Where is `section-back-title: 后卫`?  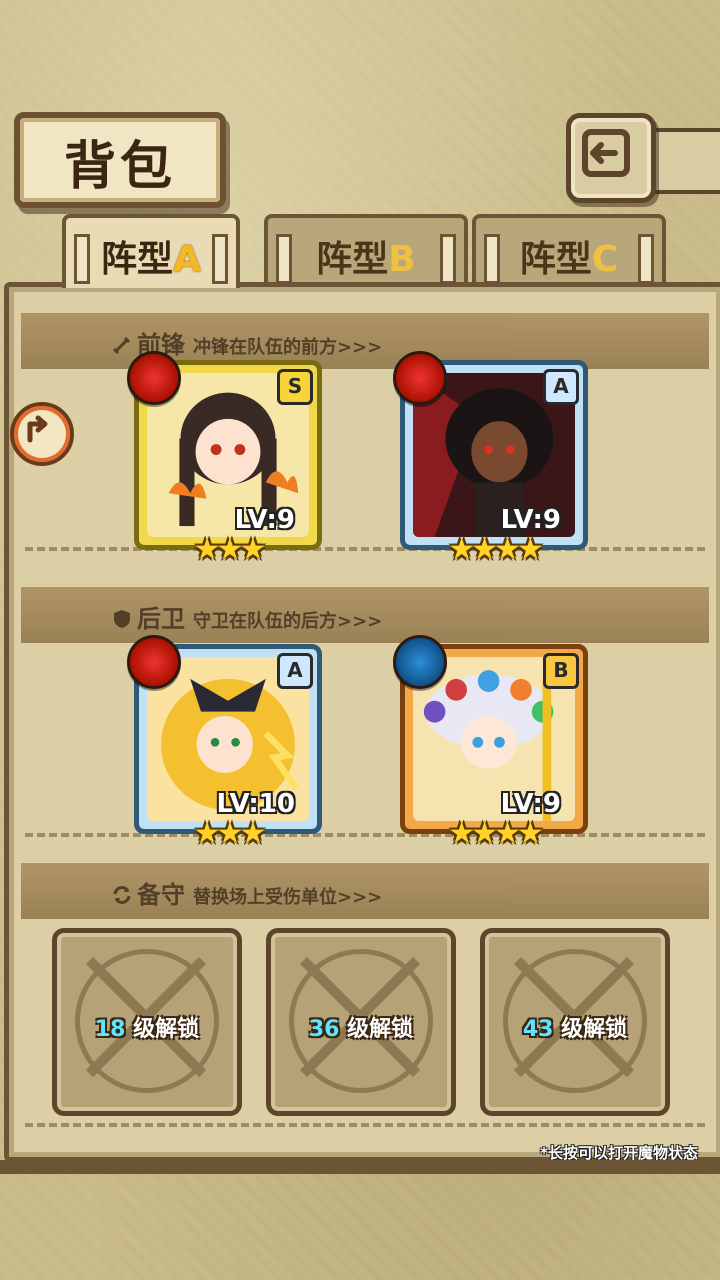
section-back-title: 后卫 is located at coordinates (161, 618).